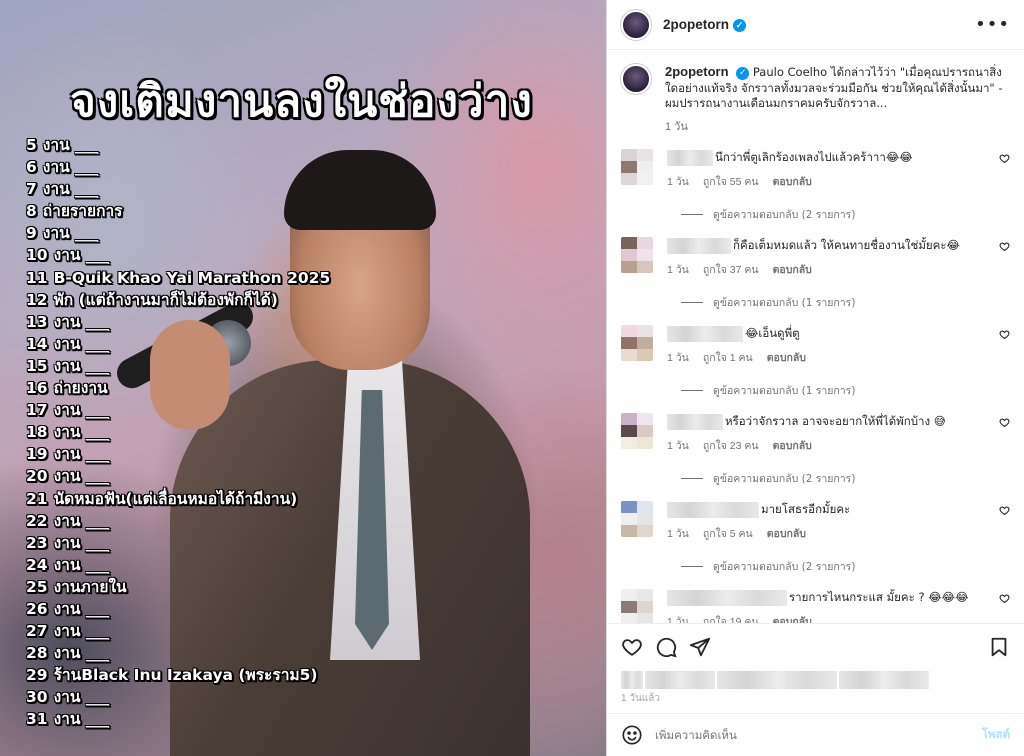 The width and height of the screenshot is (1024, 756). I want to click on comment-likes: ถูกใจ 55 คน, so click(731, 182).